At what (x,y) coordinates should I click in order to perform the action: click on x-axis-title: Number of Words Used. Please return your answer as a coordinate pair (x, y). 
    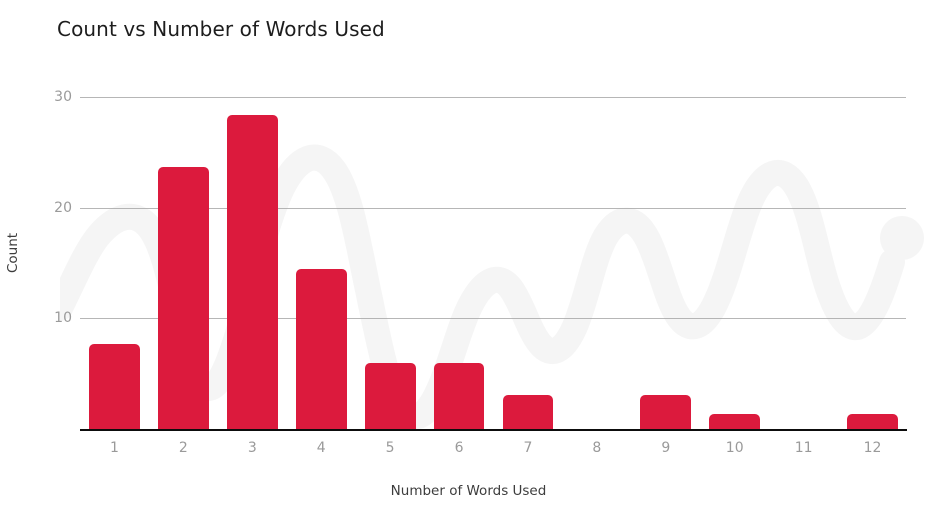
    Looking at the image, I should click on (468, 491).